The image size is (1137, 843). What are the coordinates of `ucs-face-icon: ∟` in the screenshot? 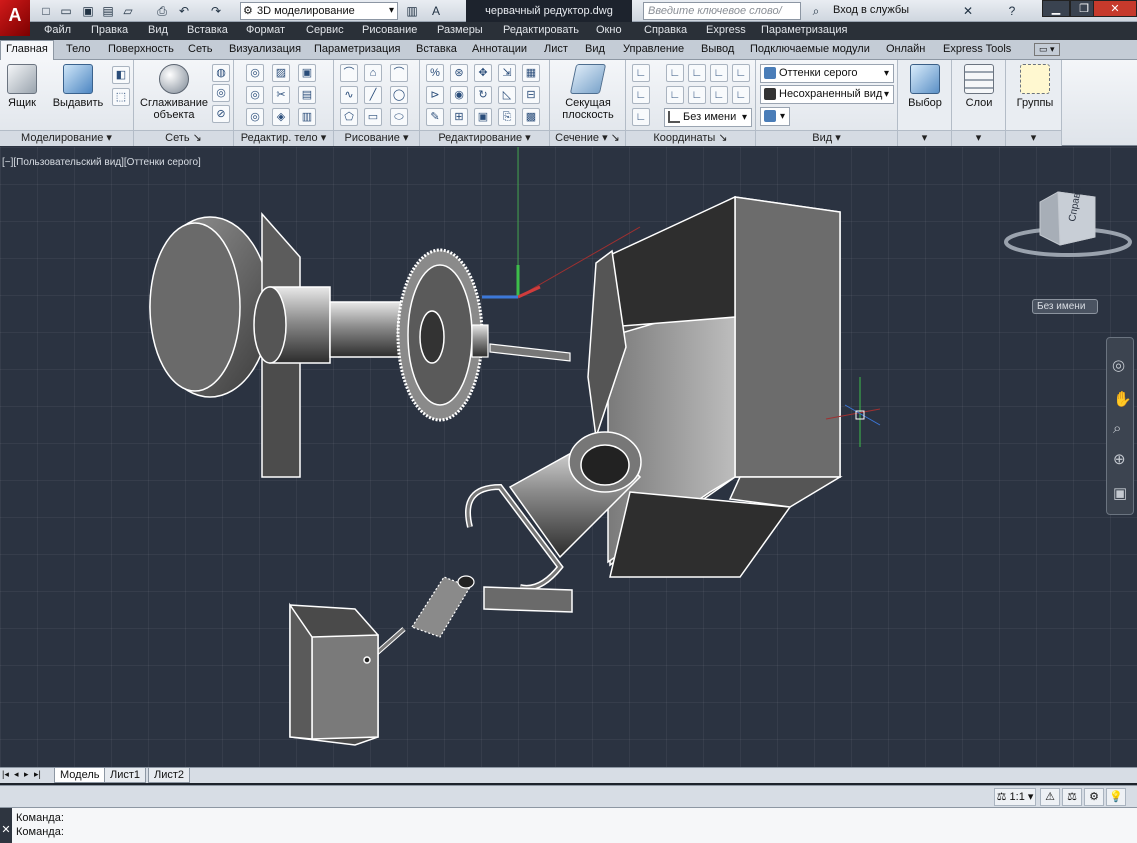 It's located at (641, 95).